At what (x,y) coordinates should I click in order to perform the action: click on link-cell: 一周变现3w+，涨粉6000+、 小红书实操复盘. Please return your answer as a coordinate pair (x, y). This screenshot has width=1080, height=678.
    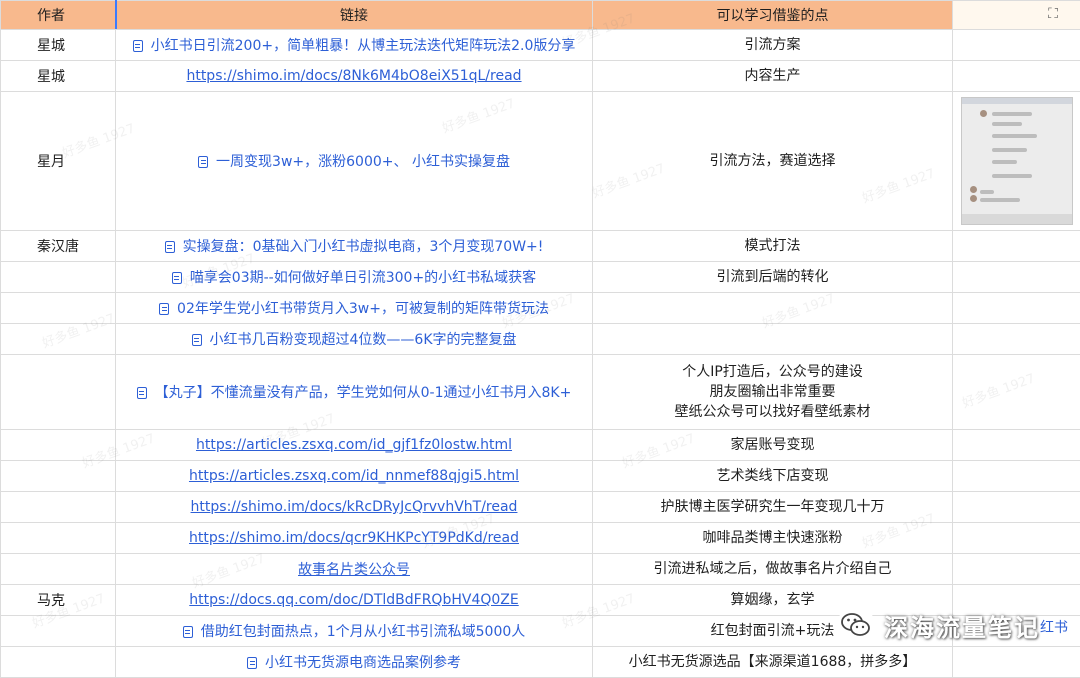
    Looking at the image, I should click on (354, 161).